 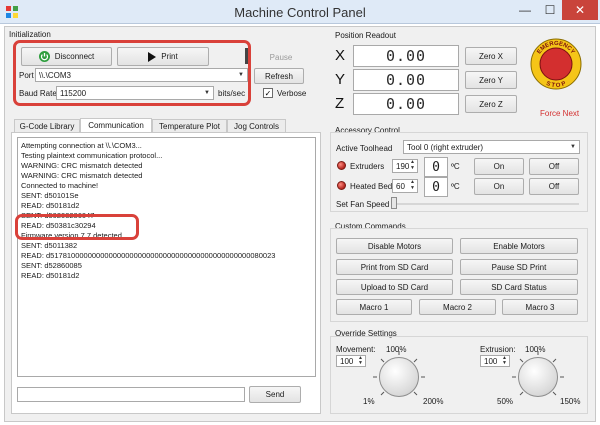 I want to click on disable-motors-button: Disable Motors, so click(x=394, y=246).